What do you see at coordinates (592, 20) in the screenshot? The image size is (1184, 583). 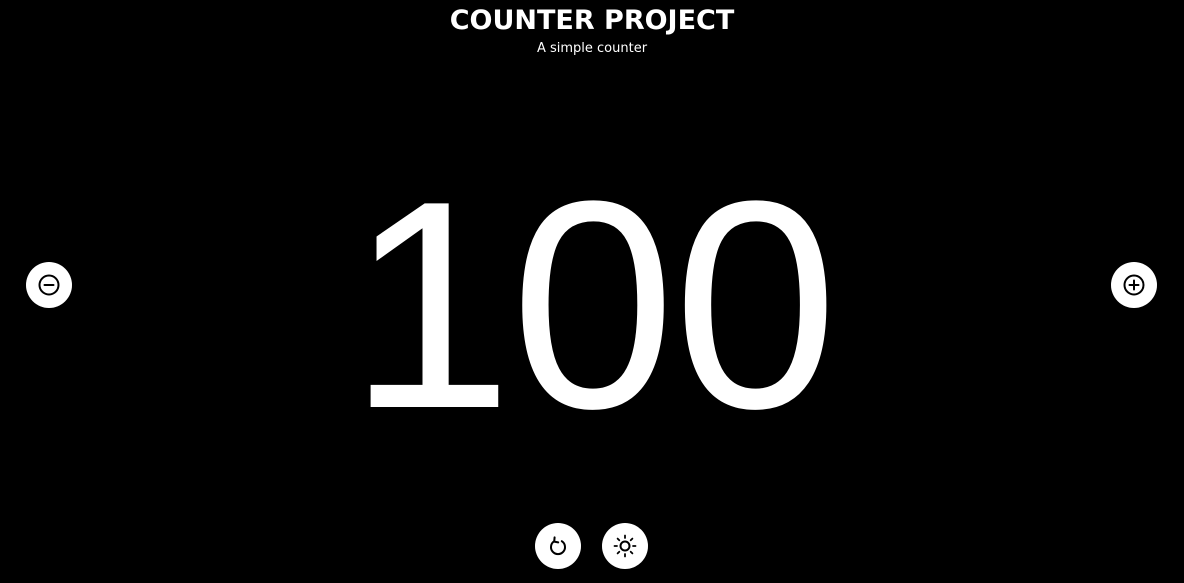 I see `page-title: COUNTER PROJECT` at bounding box center [592, 20].